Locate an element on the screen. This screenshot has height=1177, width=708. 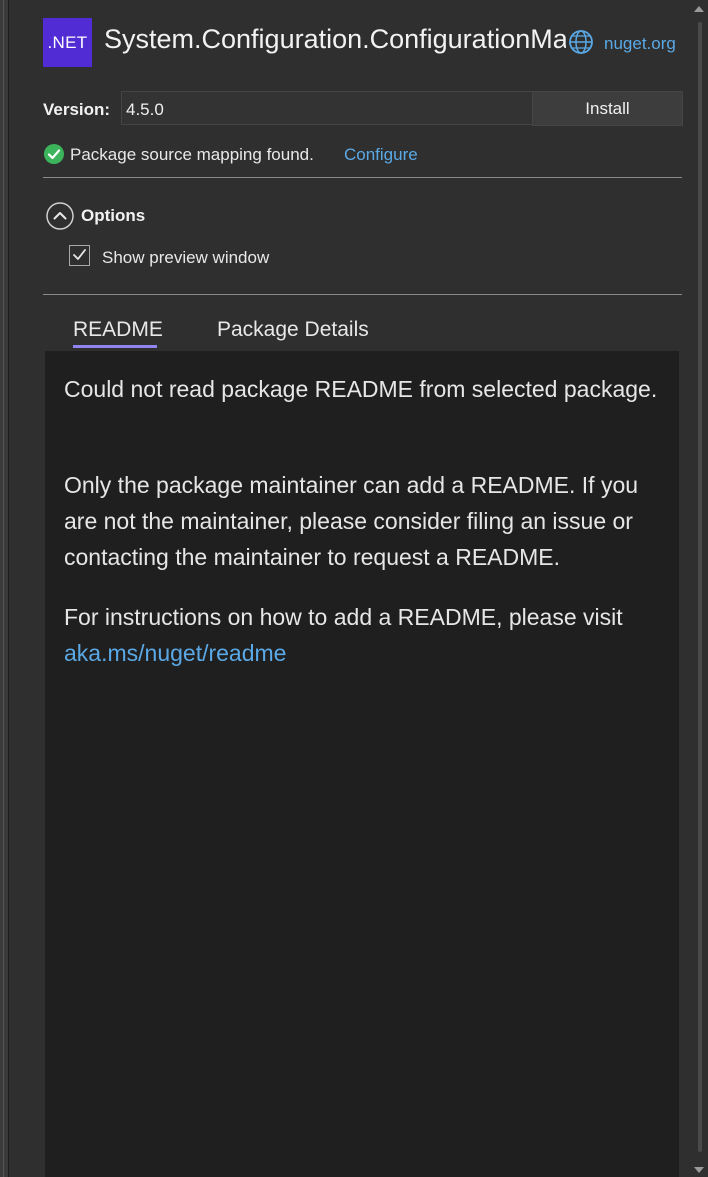
version-row: Version: 4.5.0 Install is located at coordinates (363, 109).